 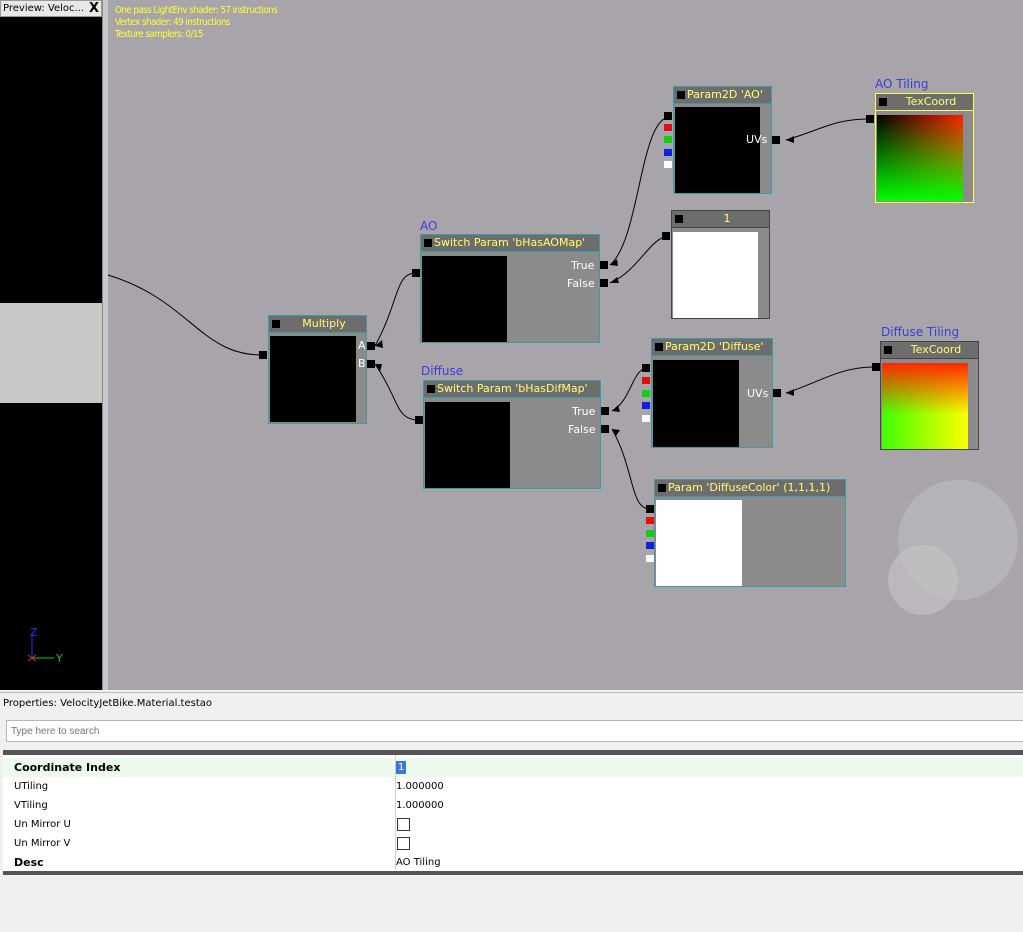 What do you see at coordinates (513, 767) in the screenshot?
I see `property-row: Coordinate Index 1` at bounding box center [513, 767].